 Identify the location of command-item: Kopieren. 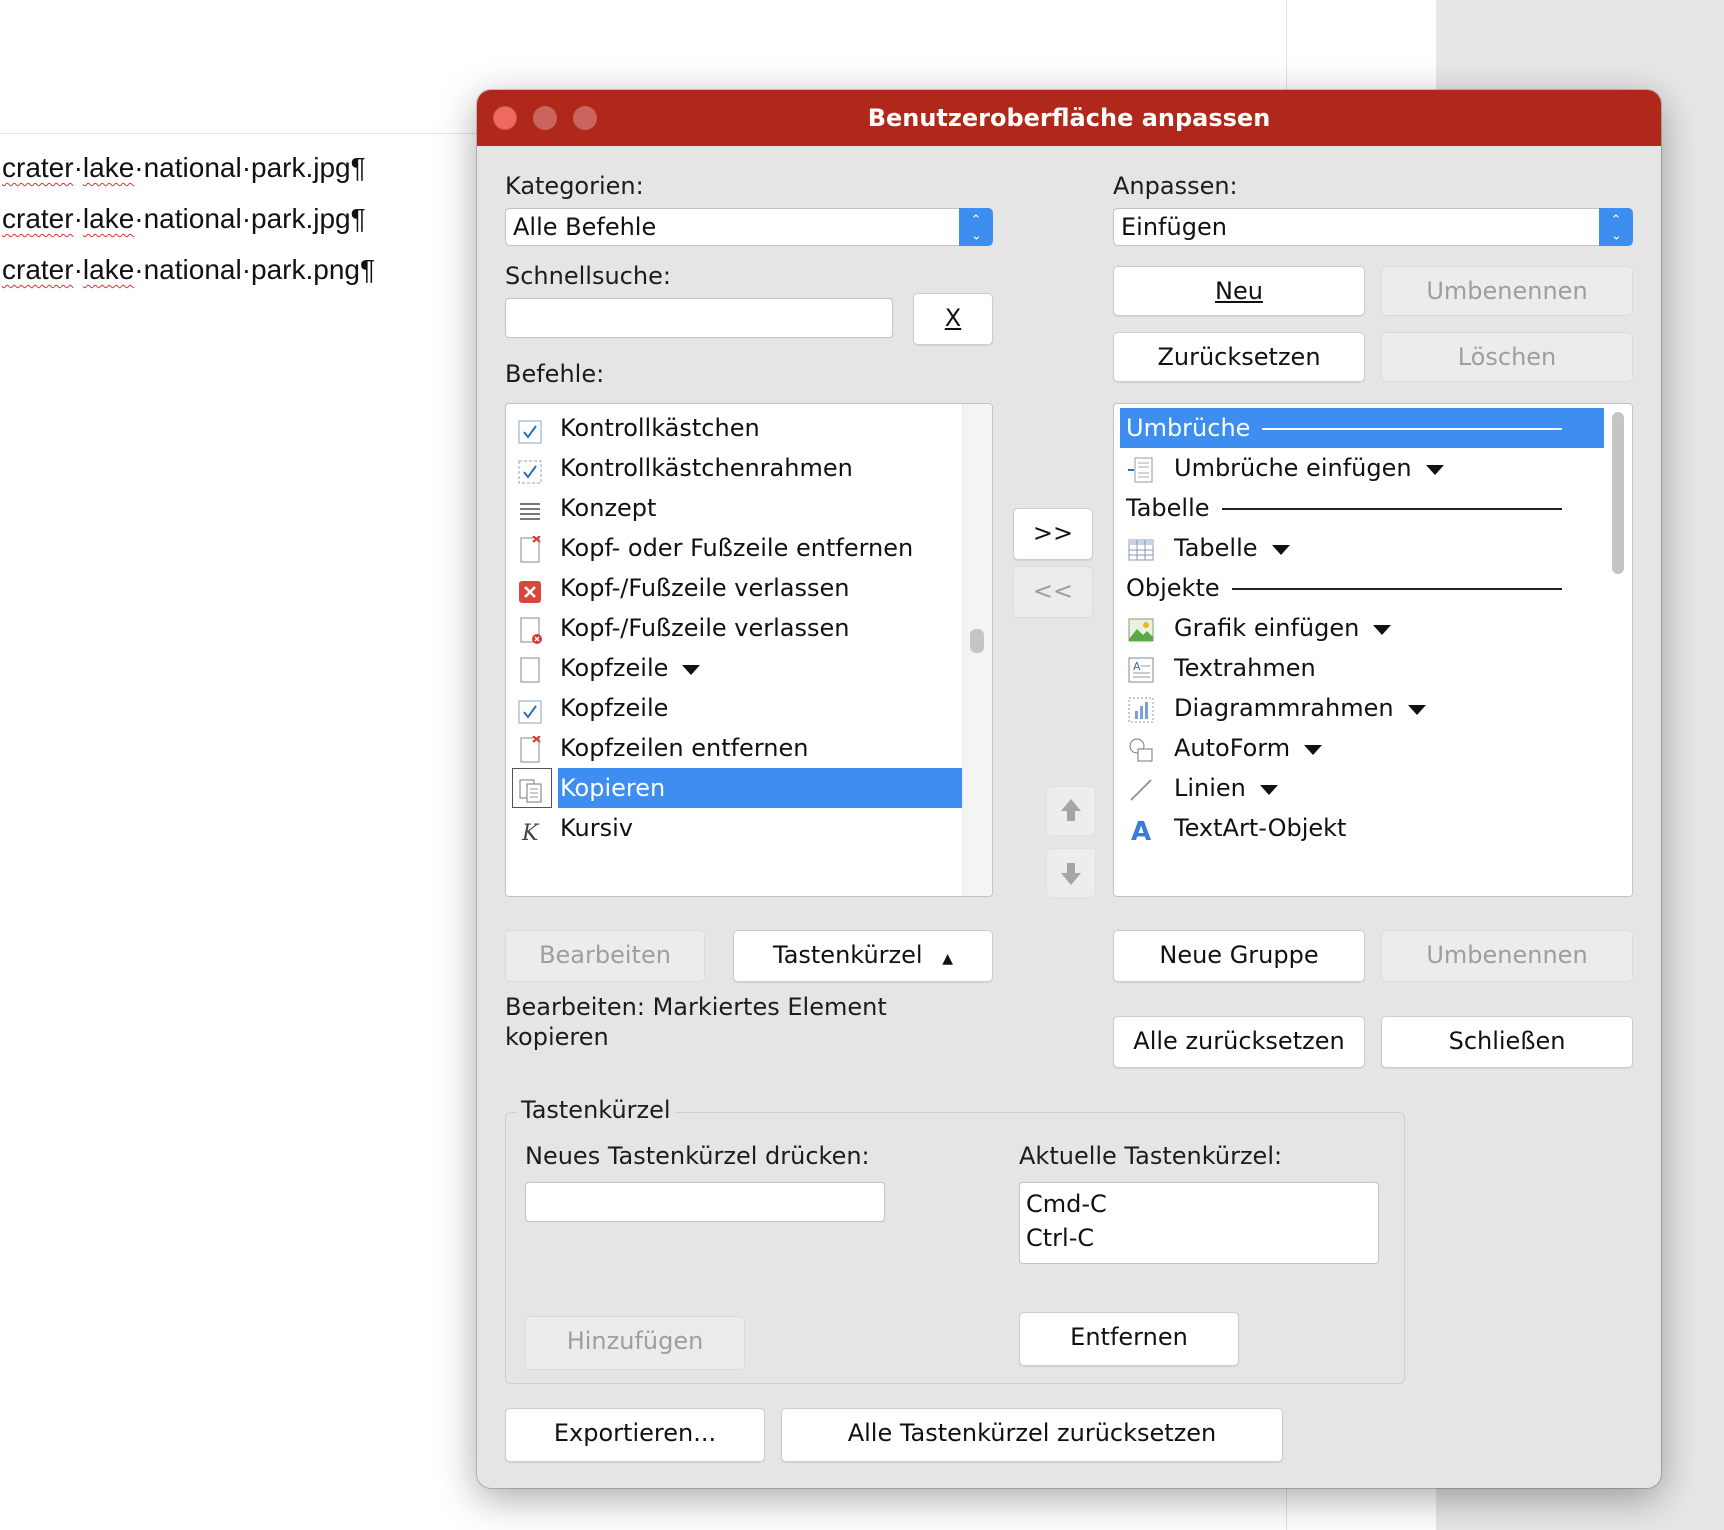
(738, 788).